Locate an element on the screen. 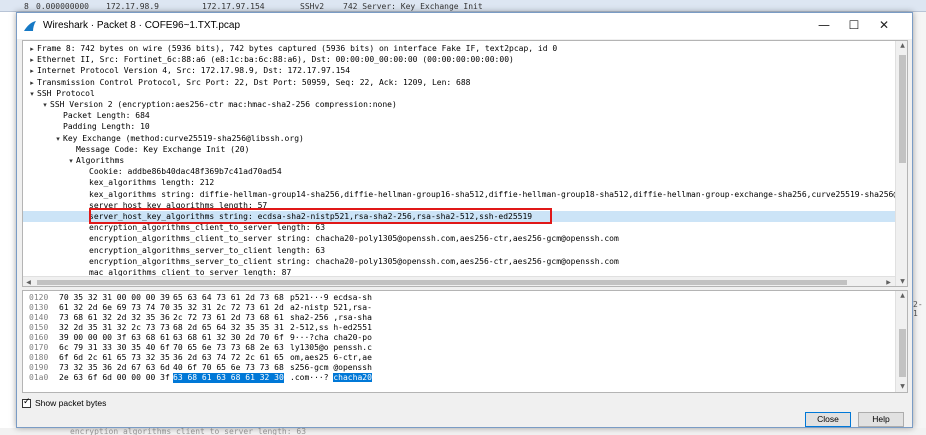  hex-ascii-selected: chacha20 is located at coordinates (352, 377).